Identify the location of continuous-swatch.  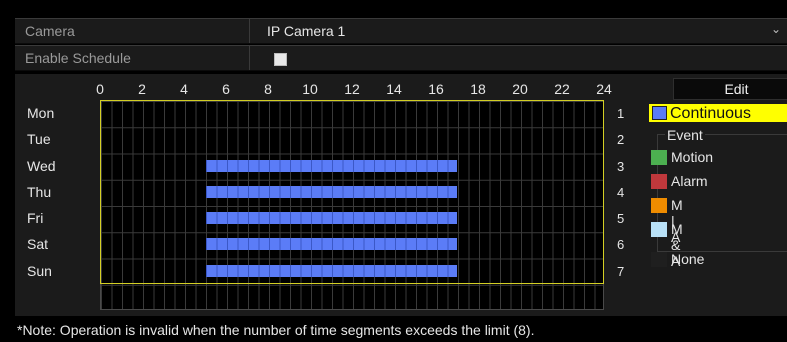
(659, 113).